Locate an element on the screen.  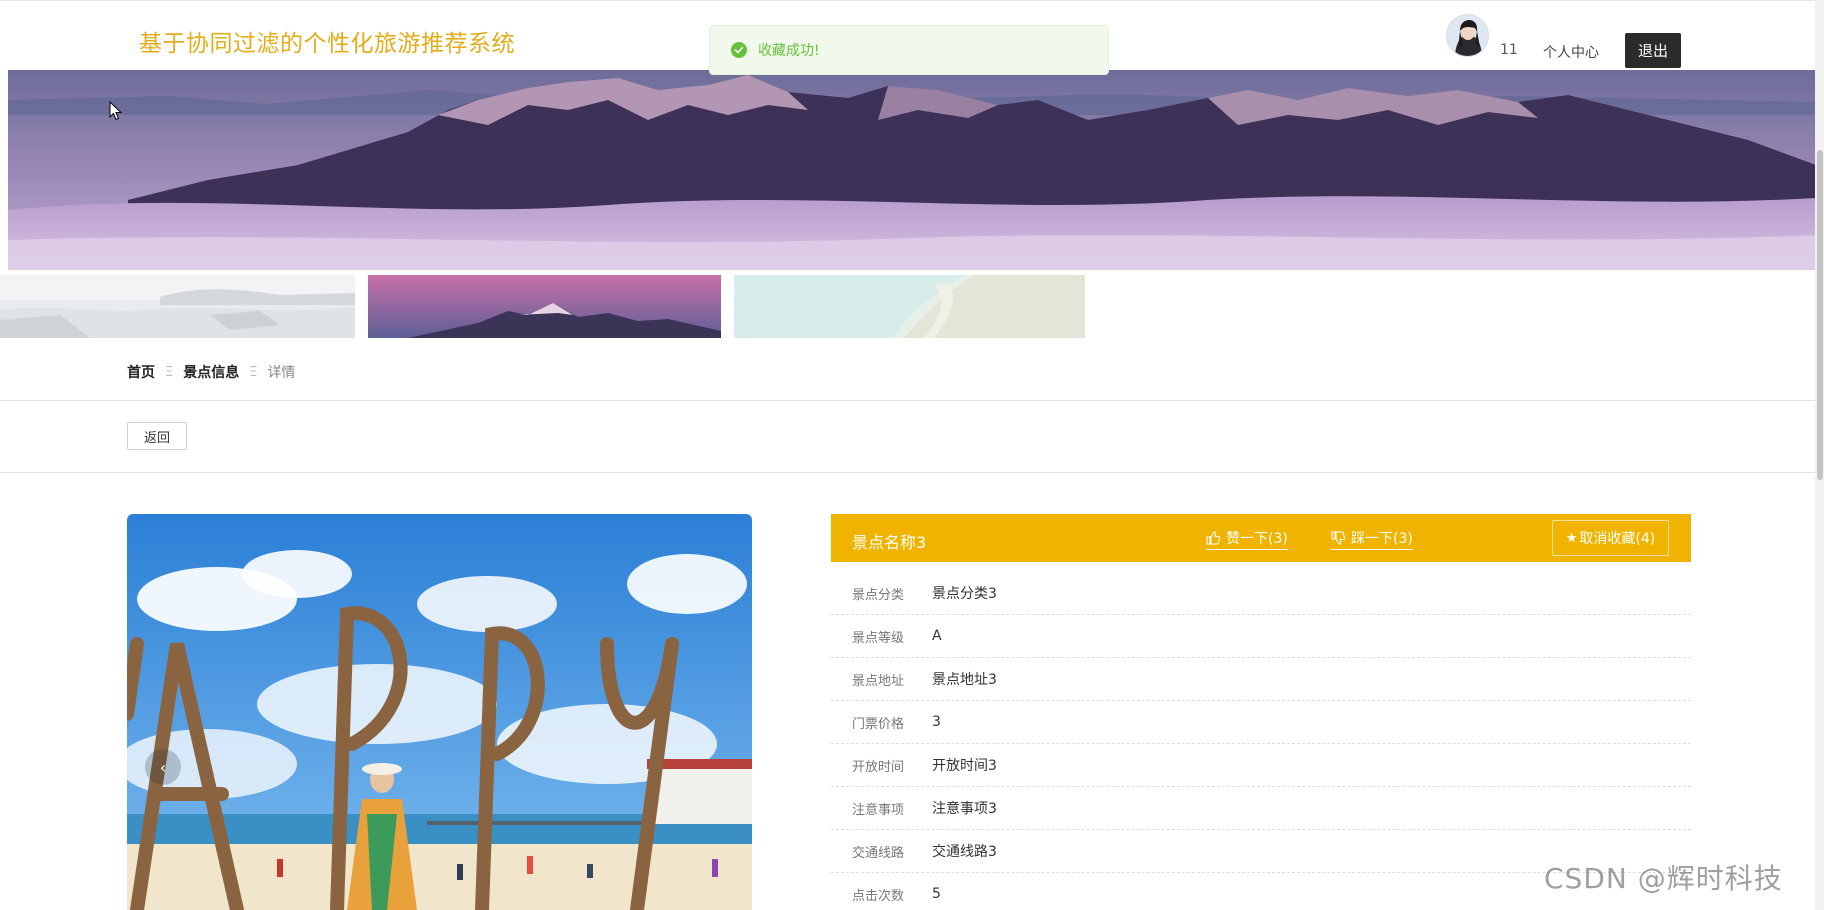
dislike-label: 踩一下(3) is located at coordinates (1382, 539).